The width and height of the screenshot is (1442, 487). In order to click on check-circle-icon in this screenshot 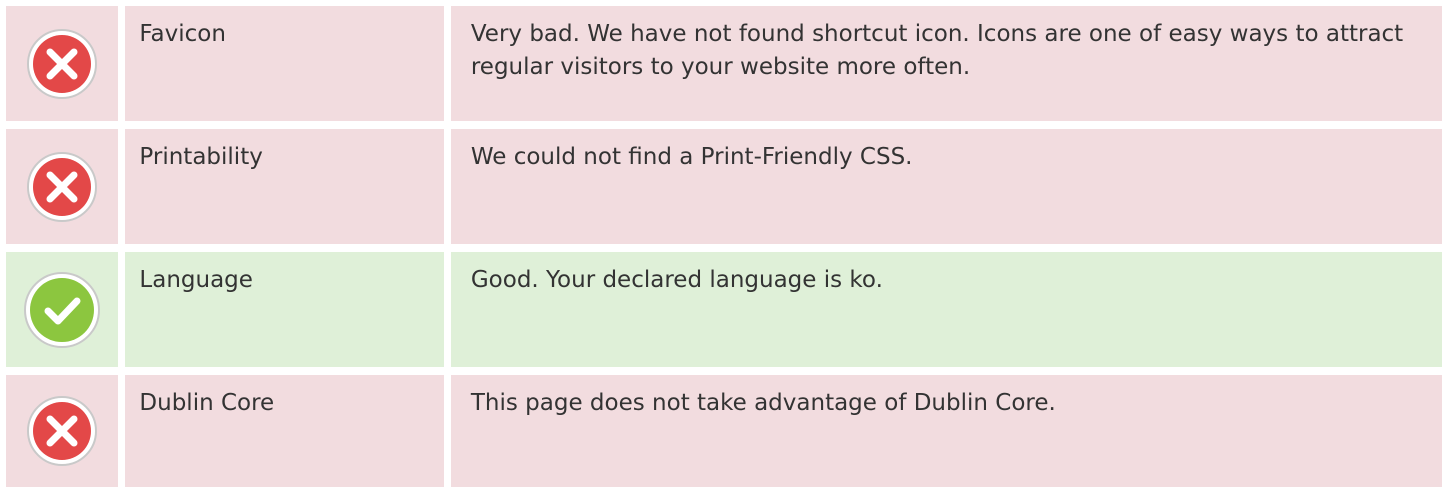, I will do `click(62, 310)`.